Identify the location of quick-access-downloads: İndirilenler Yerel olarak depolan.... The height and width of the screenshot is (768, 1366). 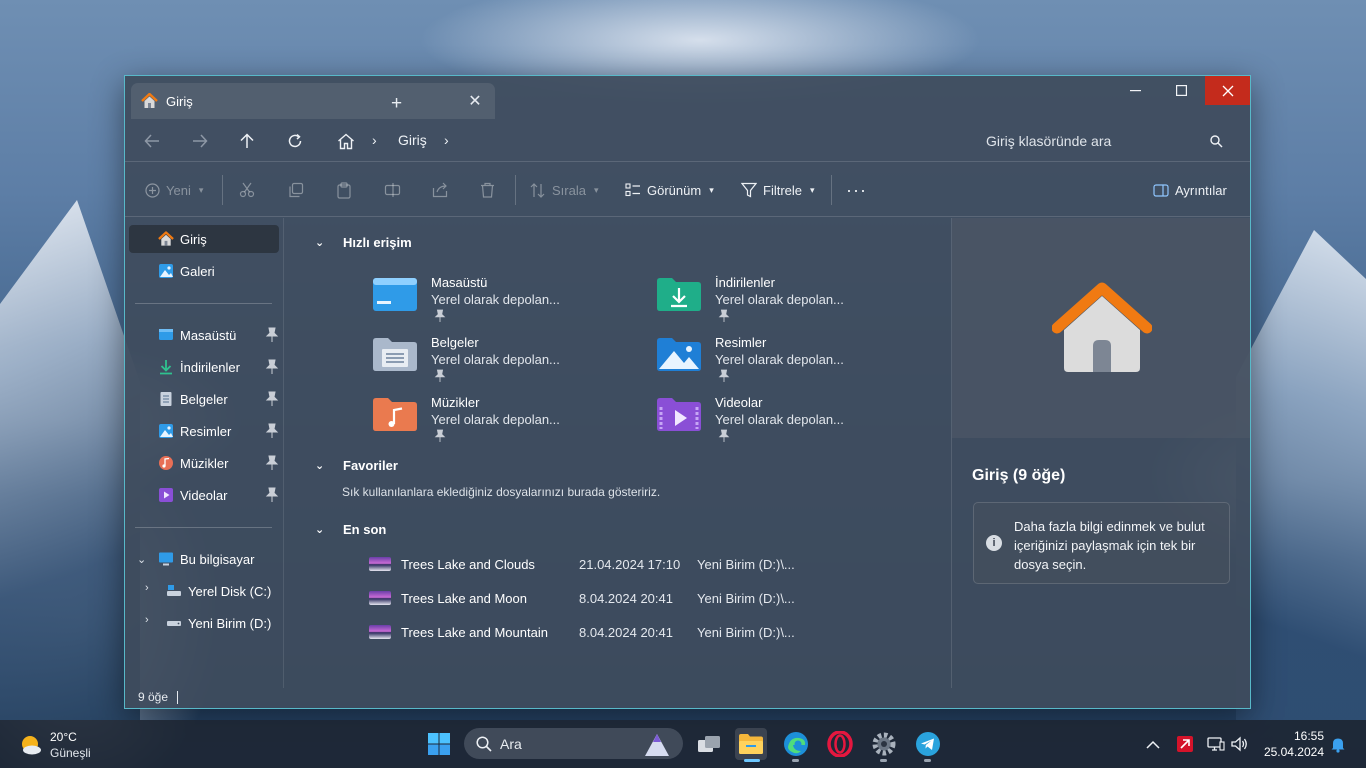
(791, 301).